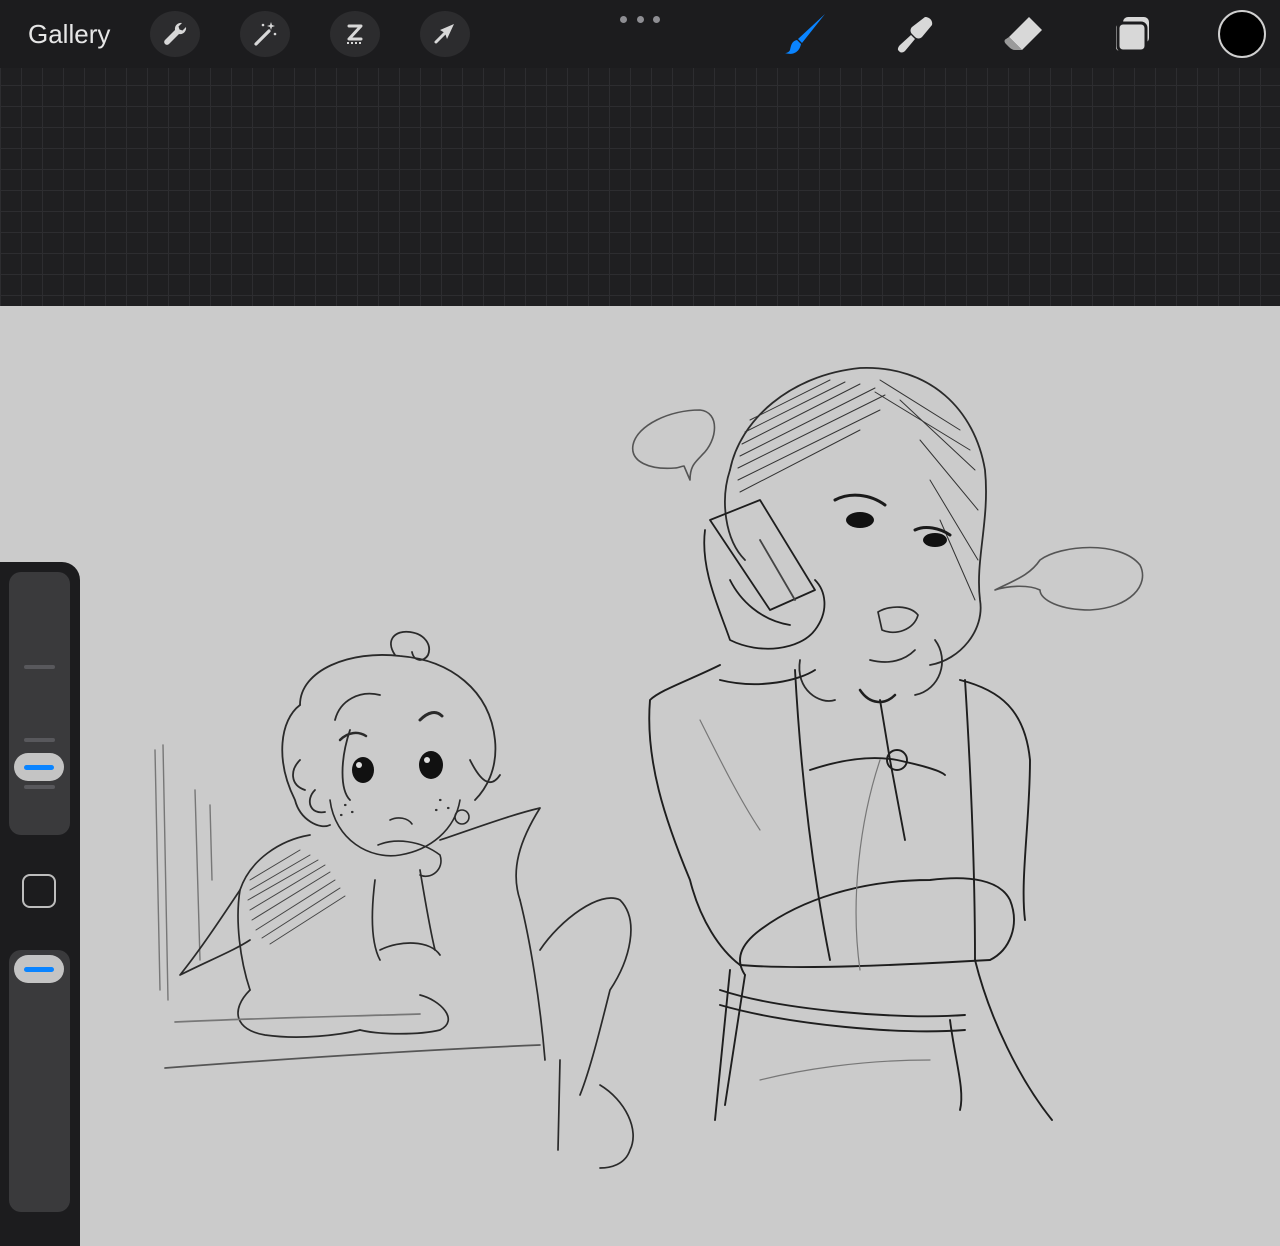  I want to click on transform-arrow-icon, so click(444, 34).